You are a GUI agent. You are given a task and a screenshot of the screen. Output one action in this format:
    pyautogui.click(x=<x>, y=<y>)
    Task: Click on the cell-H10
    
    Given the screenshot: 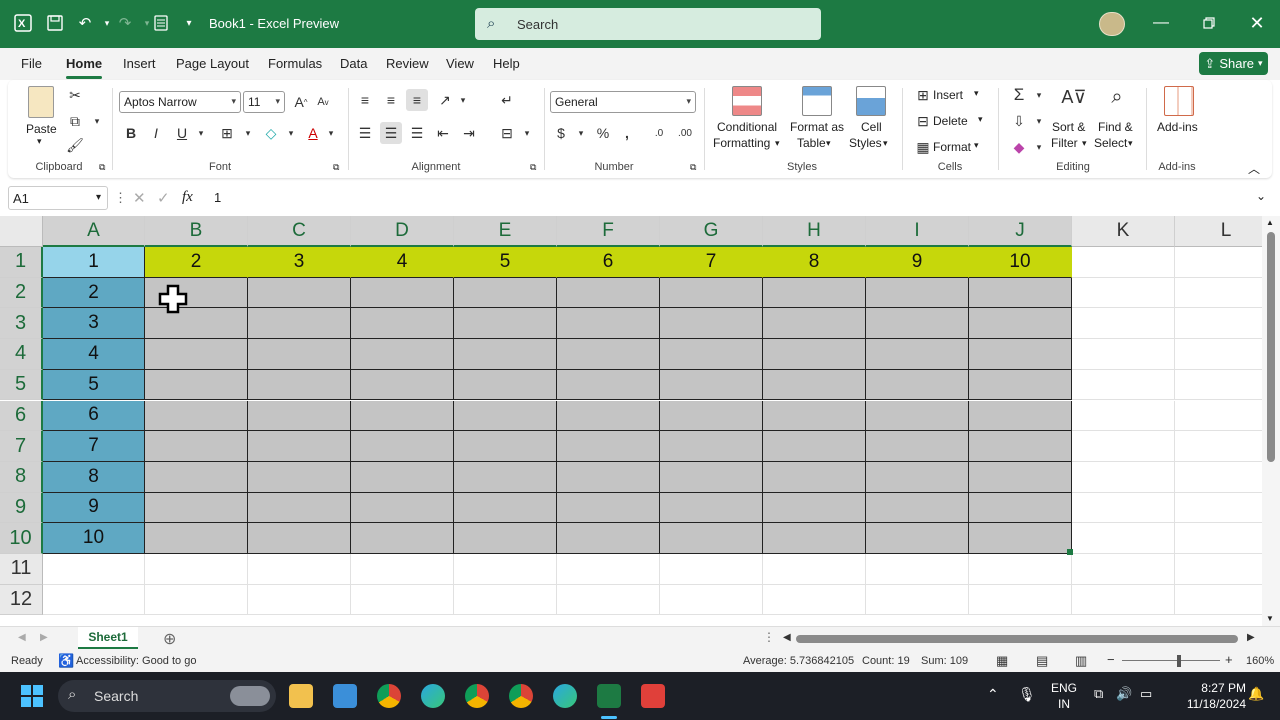 What is the action you would take?
    pyautogui.click(x=814, y=538)
    